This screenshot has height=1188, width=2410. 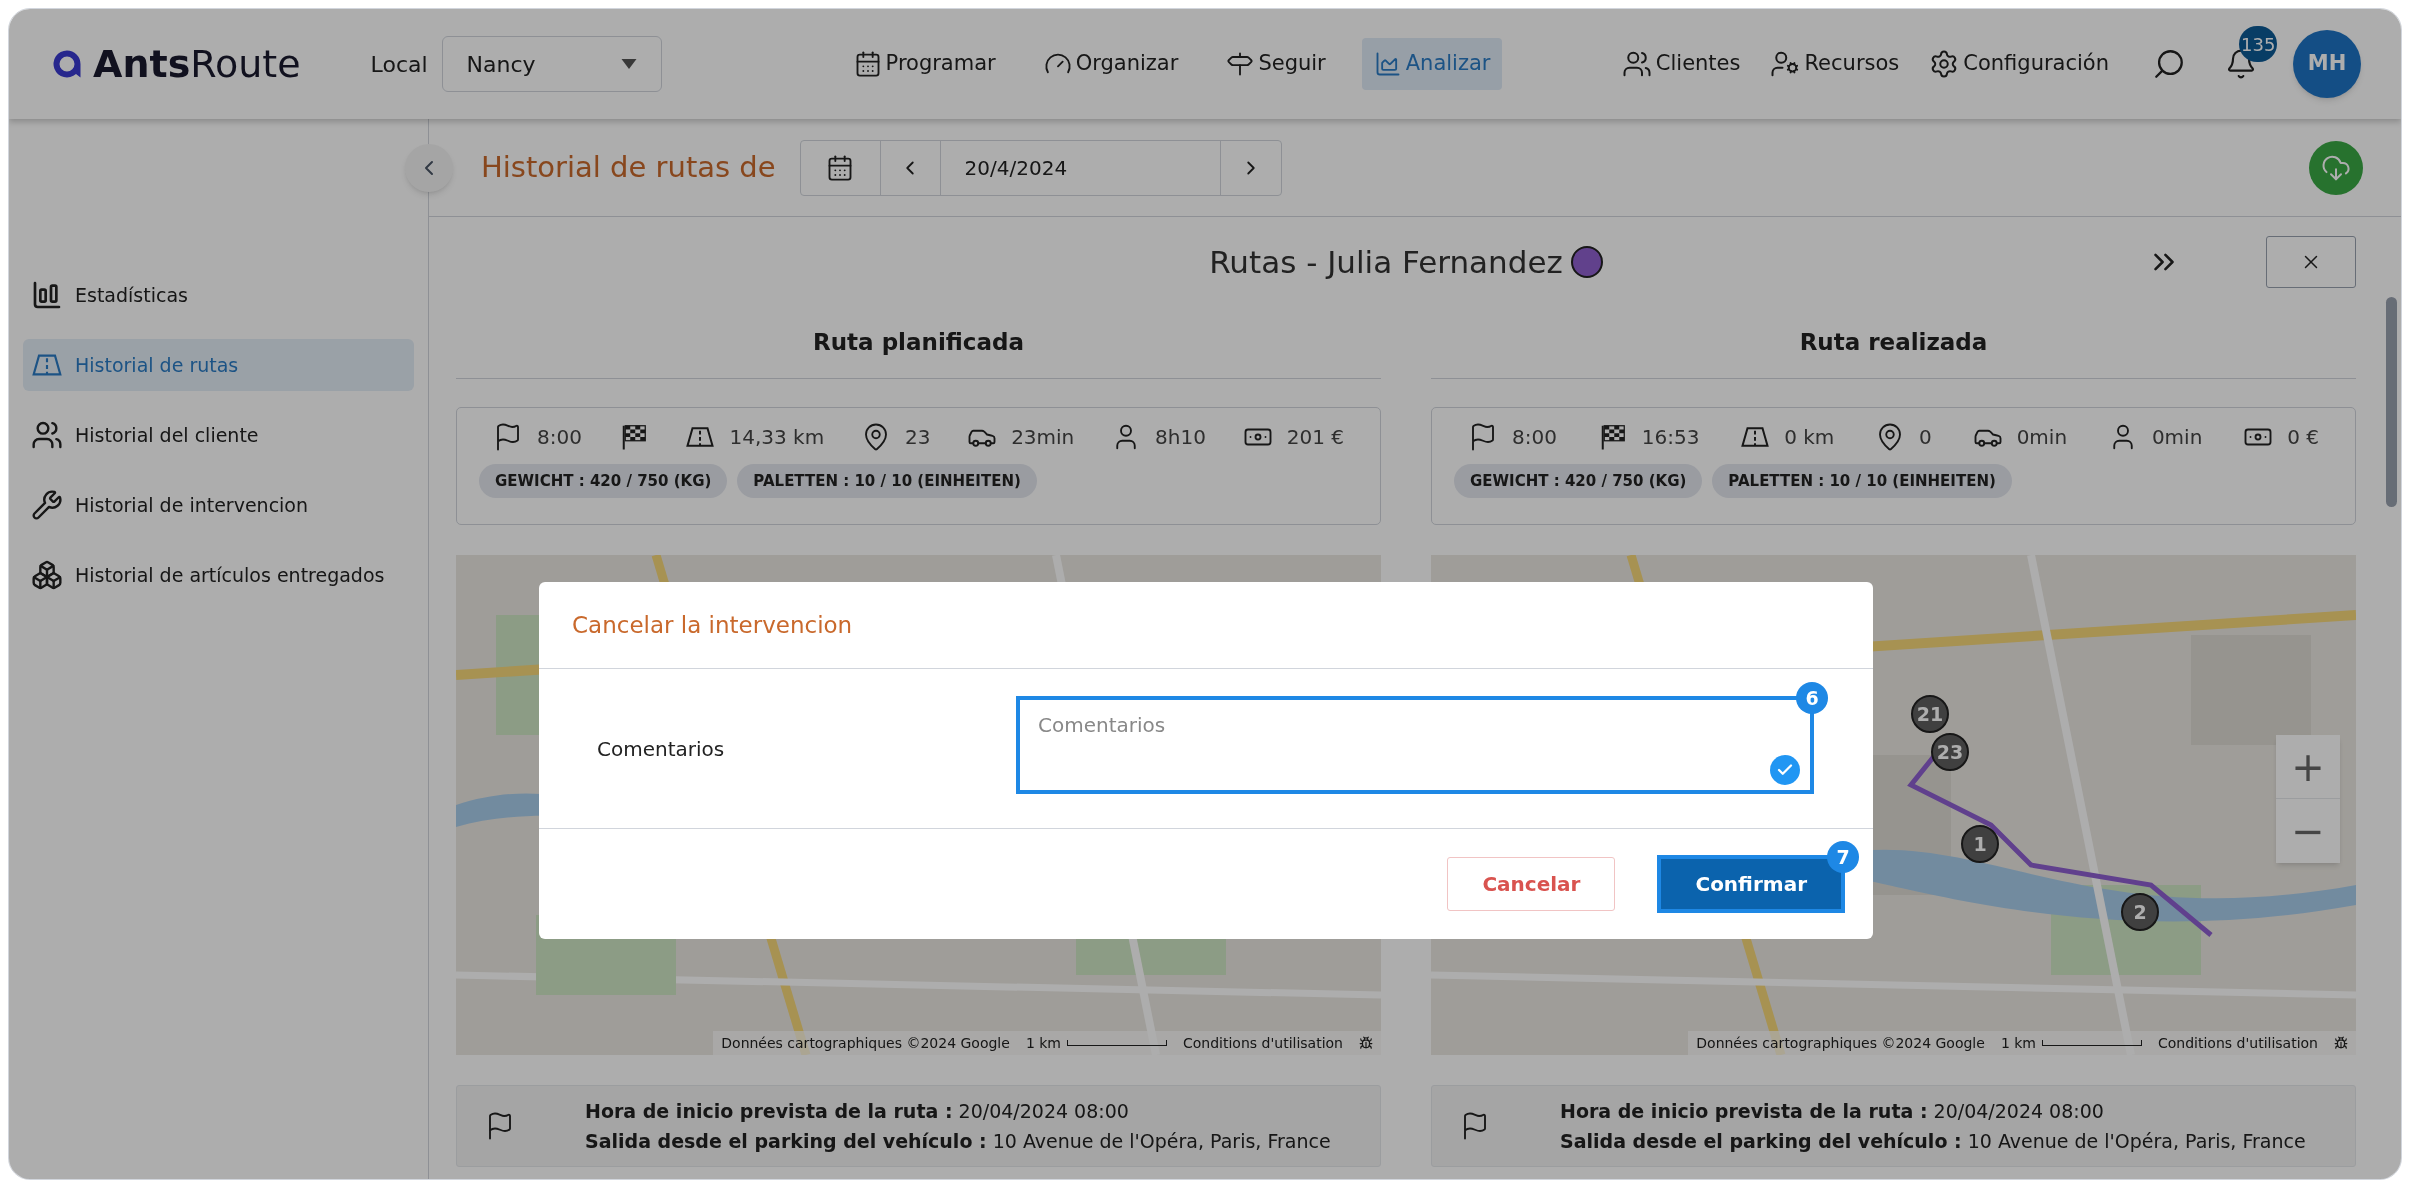 What do you see at coordinates (2308, 767) in the screenshot?
I see `zoom-in-button: +` at bounding box center [2308, 767].